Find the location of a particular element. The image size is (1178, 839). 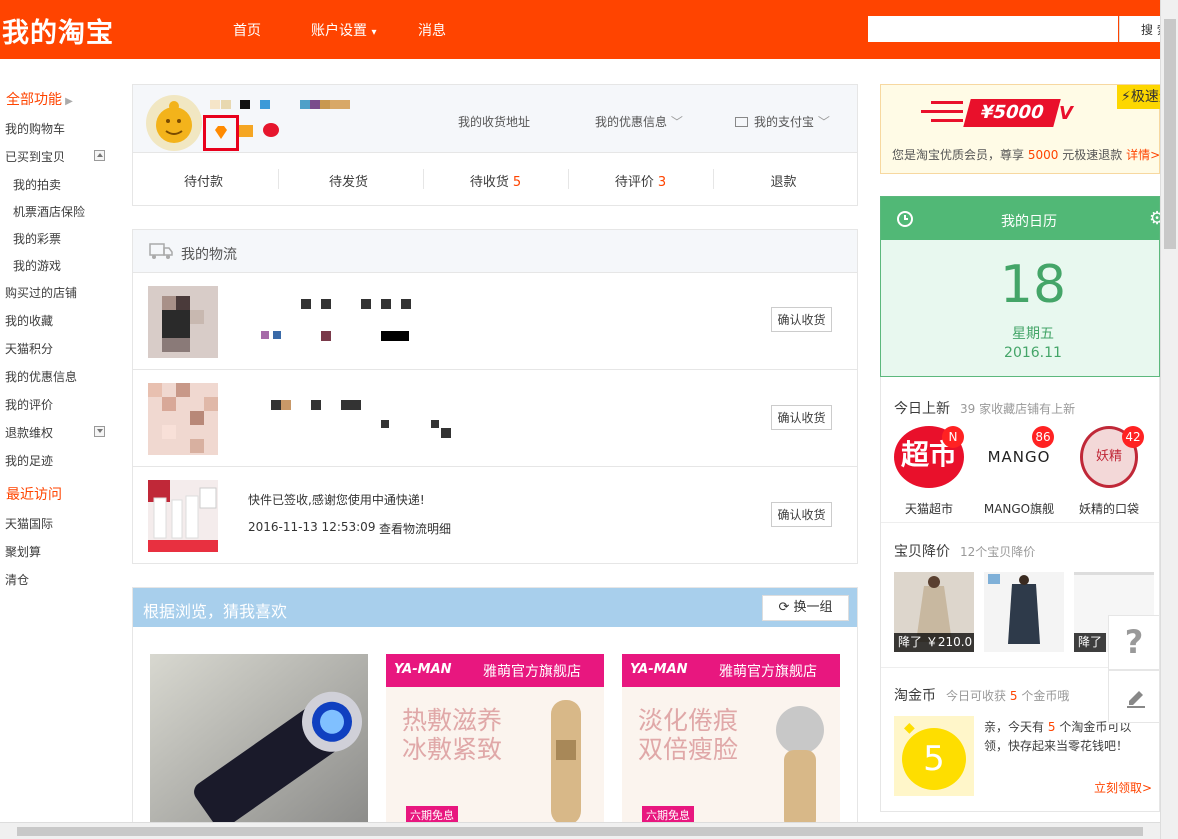

coins-message: 亲，今天有 5 个淘金币可以领，快存起来当零花钱吧！ is located at coordinates (1069, 737).